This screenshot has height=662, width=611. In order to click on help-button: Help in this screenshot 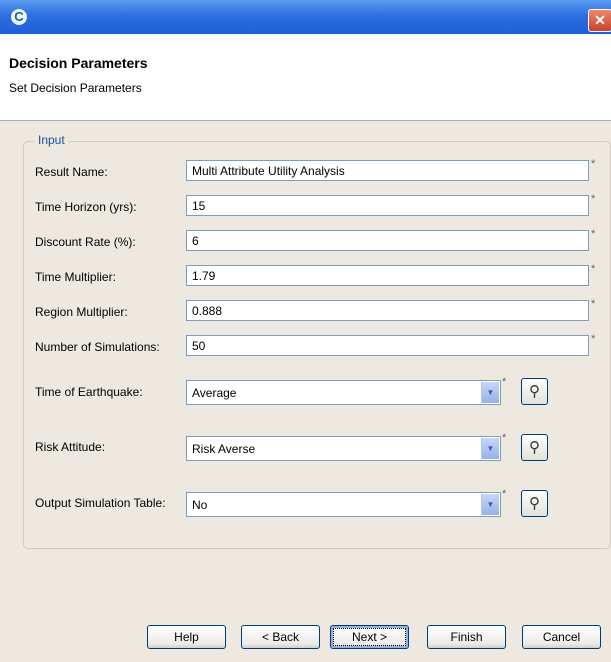, I will do `click(186, 637)`.